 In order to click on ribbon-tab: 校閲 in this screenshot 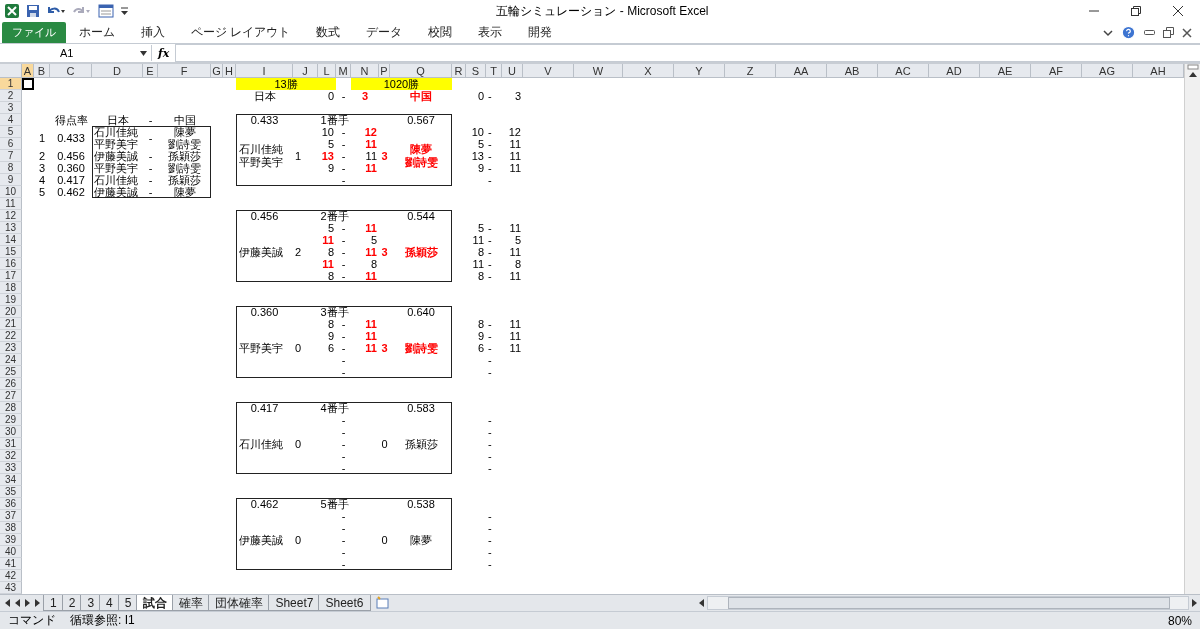, I will do `click(440, 32)`.